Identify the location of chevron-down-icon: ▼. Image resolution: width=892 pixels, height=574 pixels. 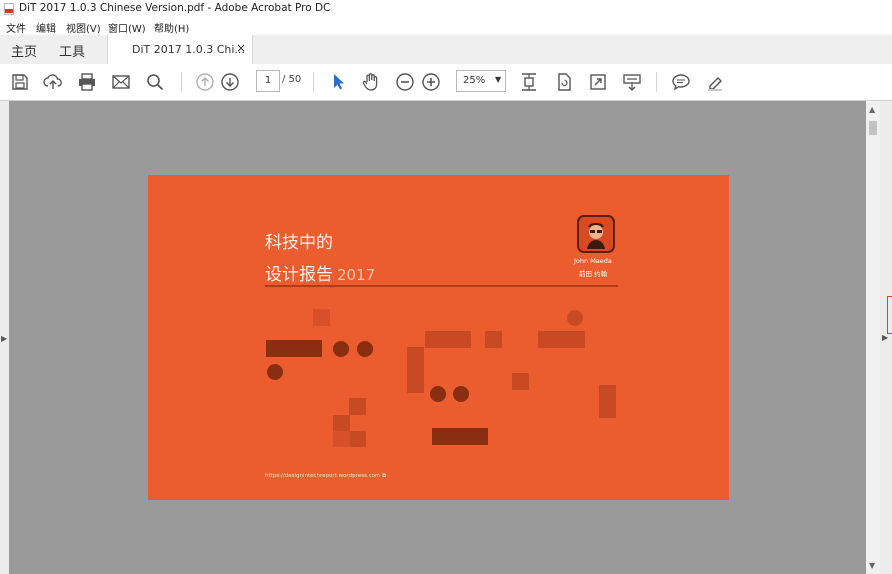
(498, 79).